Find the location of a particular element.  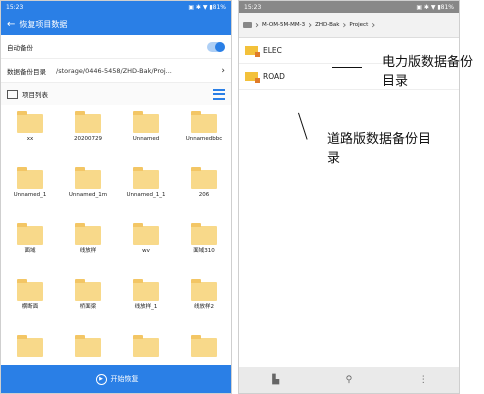

project-list-header: 项目列表 is located at coordinates (116, 94).